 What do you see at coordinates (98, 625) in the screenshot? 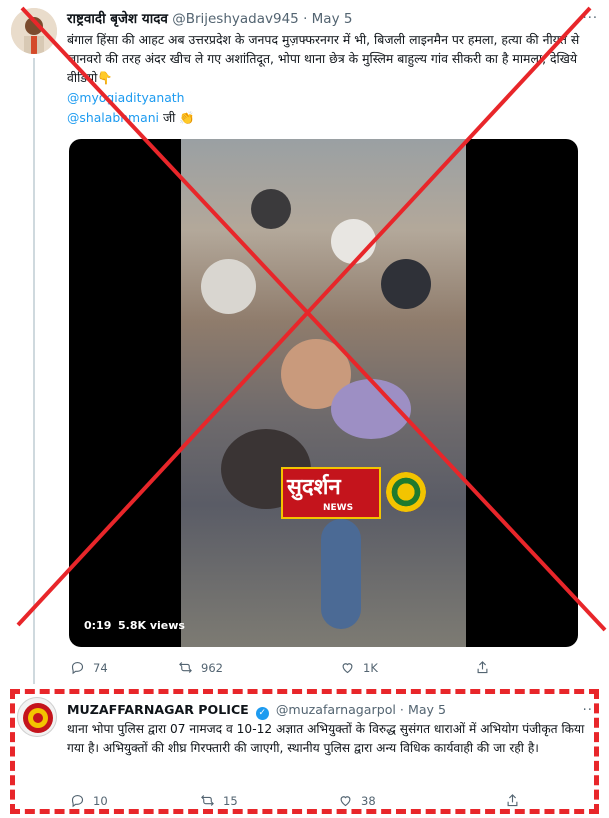
I see `video-time: 0:19` at bounding box center [98, 625].